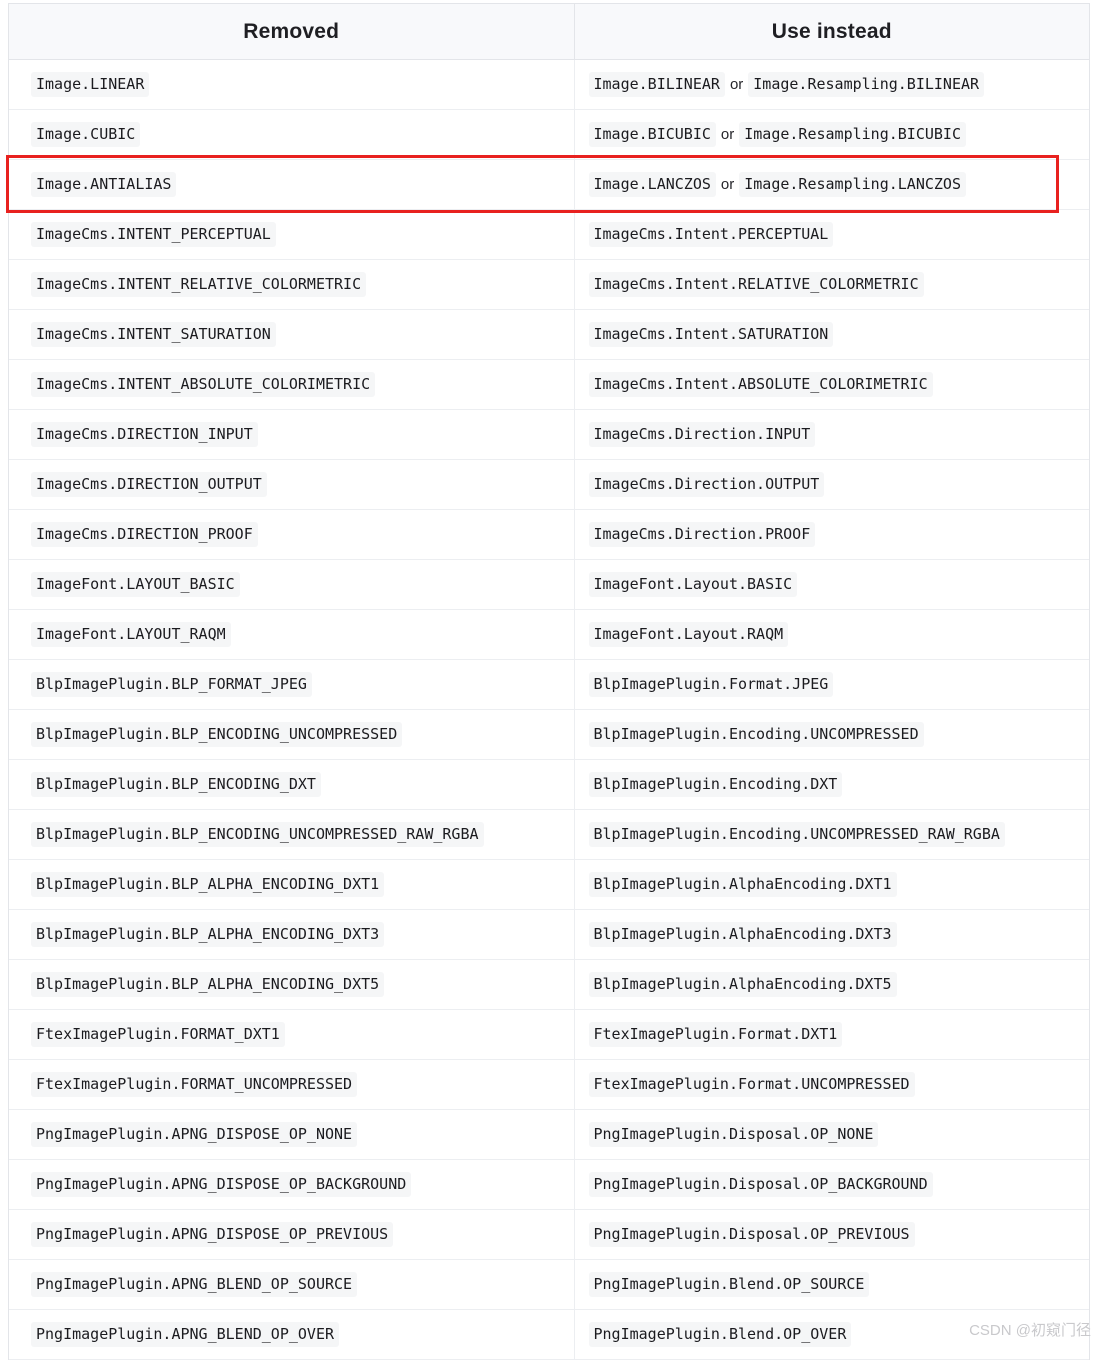 This screenshot has width=1105, height=1360. I want to click on code-chip-replacement: PngImagePlugin.Blend.OP_SOURCE, so click(729, 1284).